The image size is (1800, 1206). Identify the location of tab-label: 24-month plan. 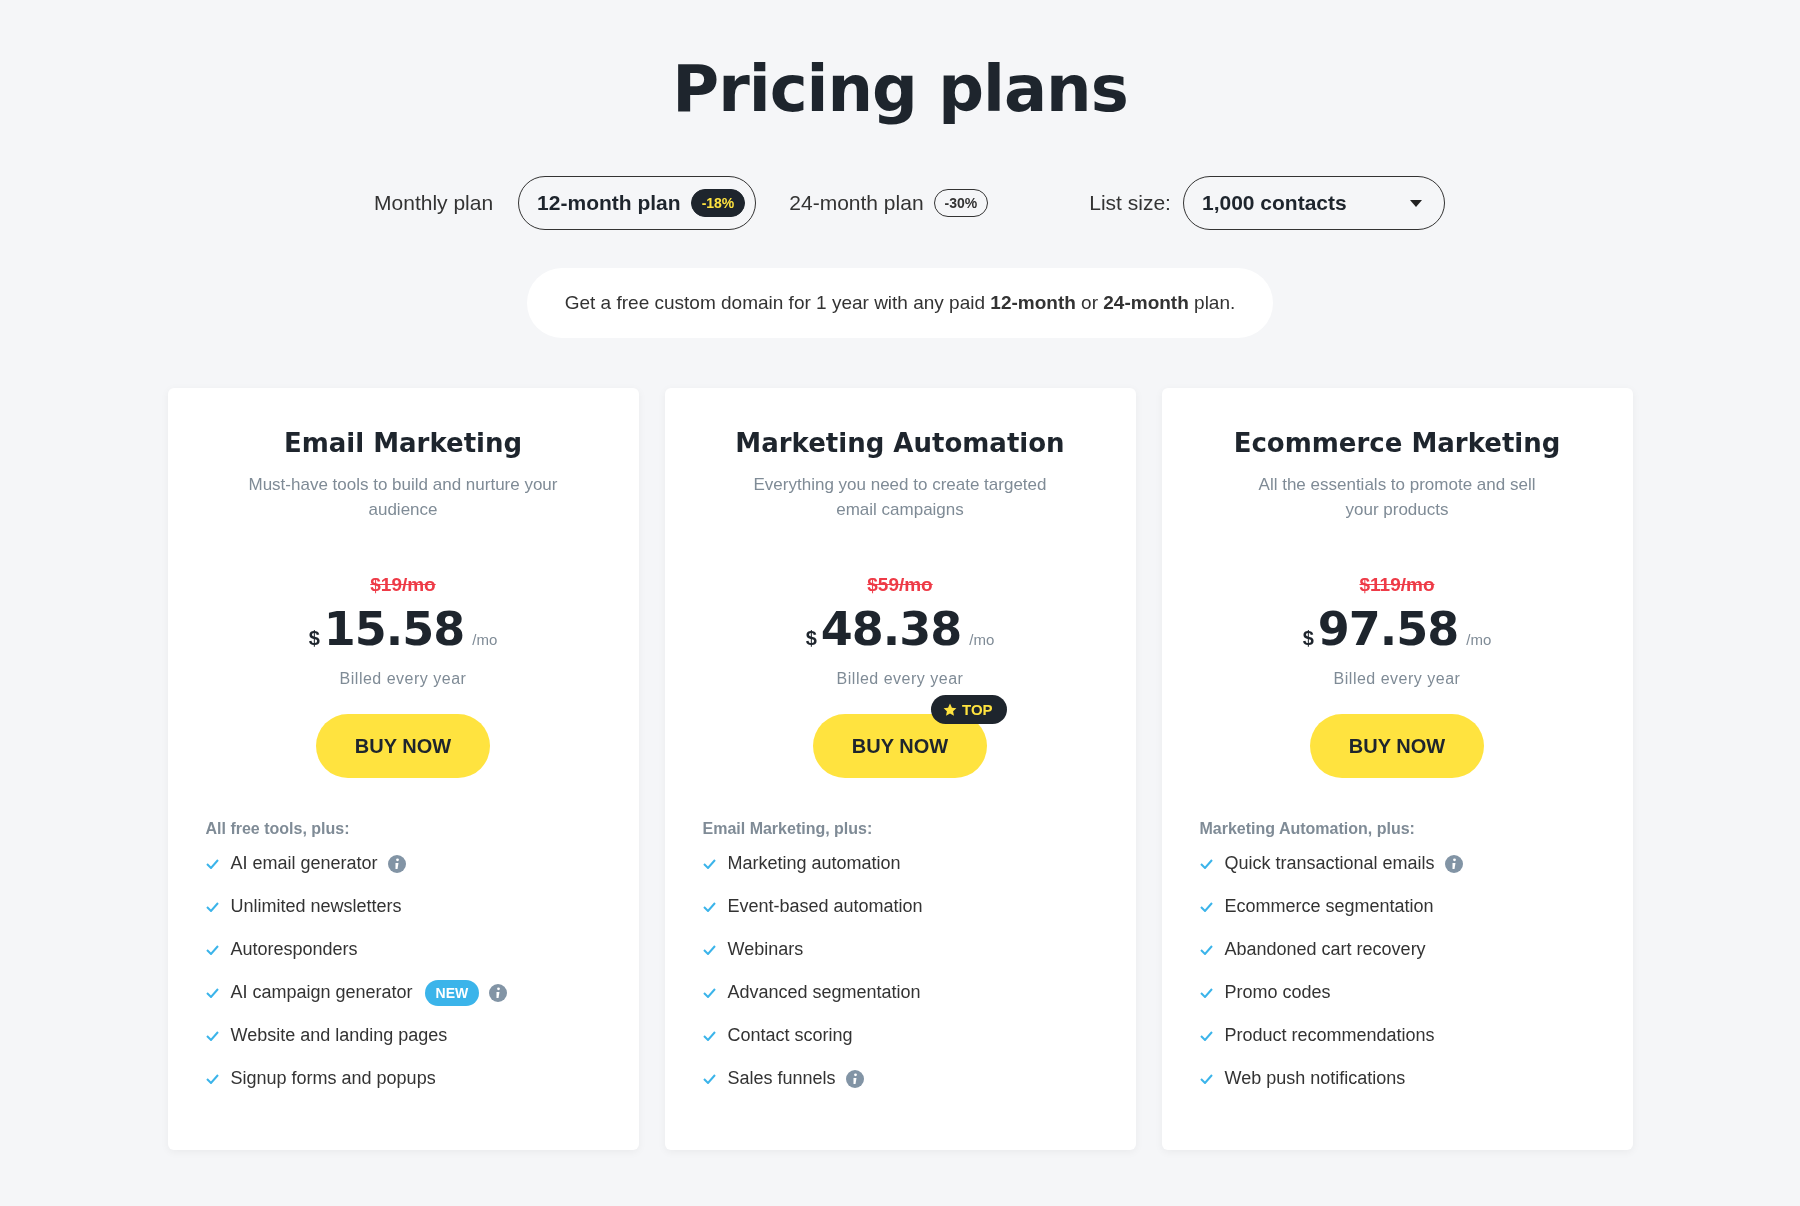
(856, 203).